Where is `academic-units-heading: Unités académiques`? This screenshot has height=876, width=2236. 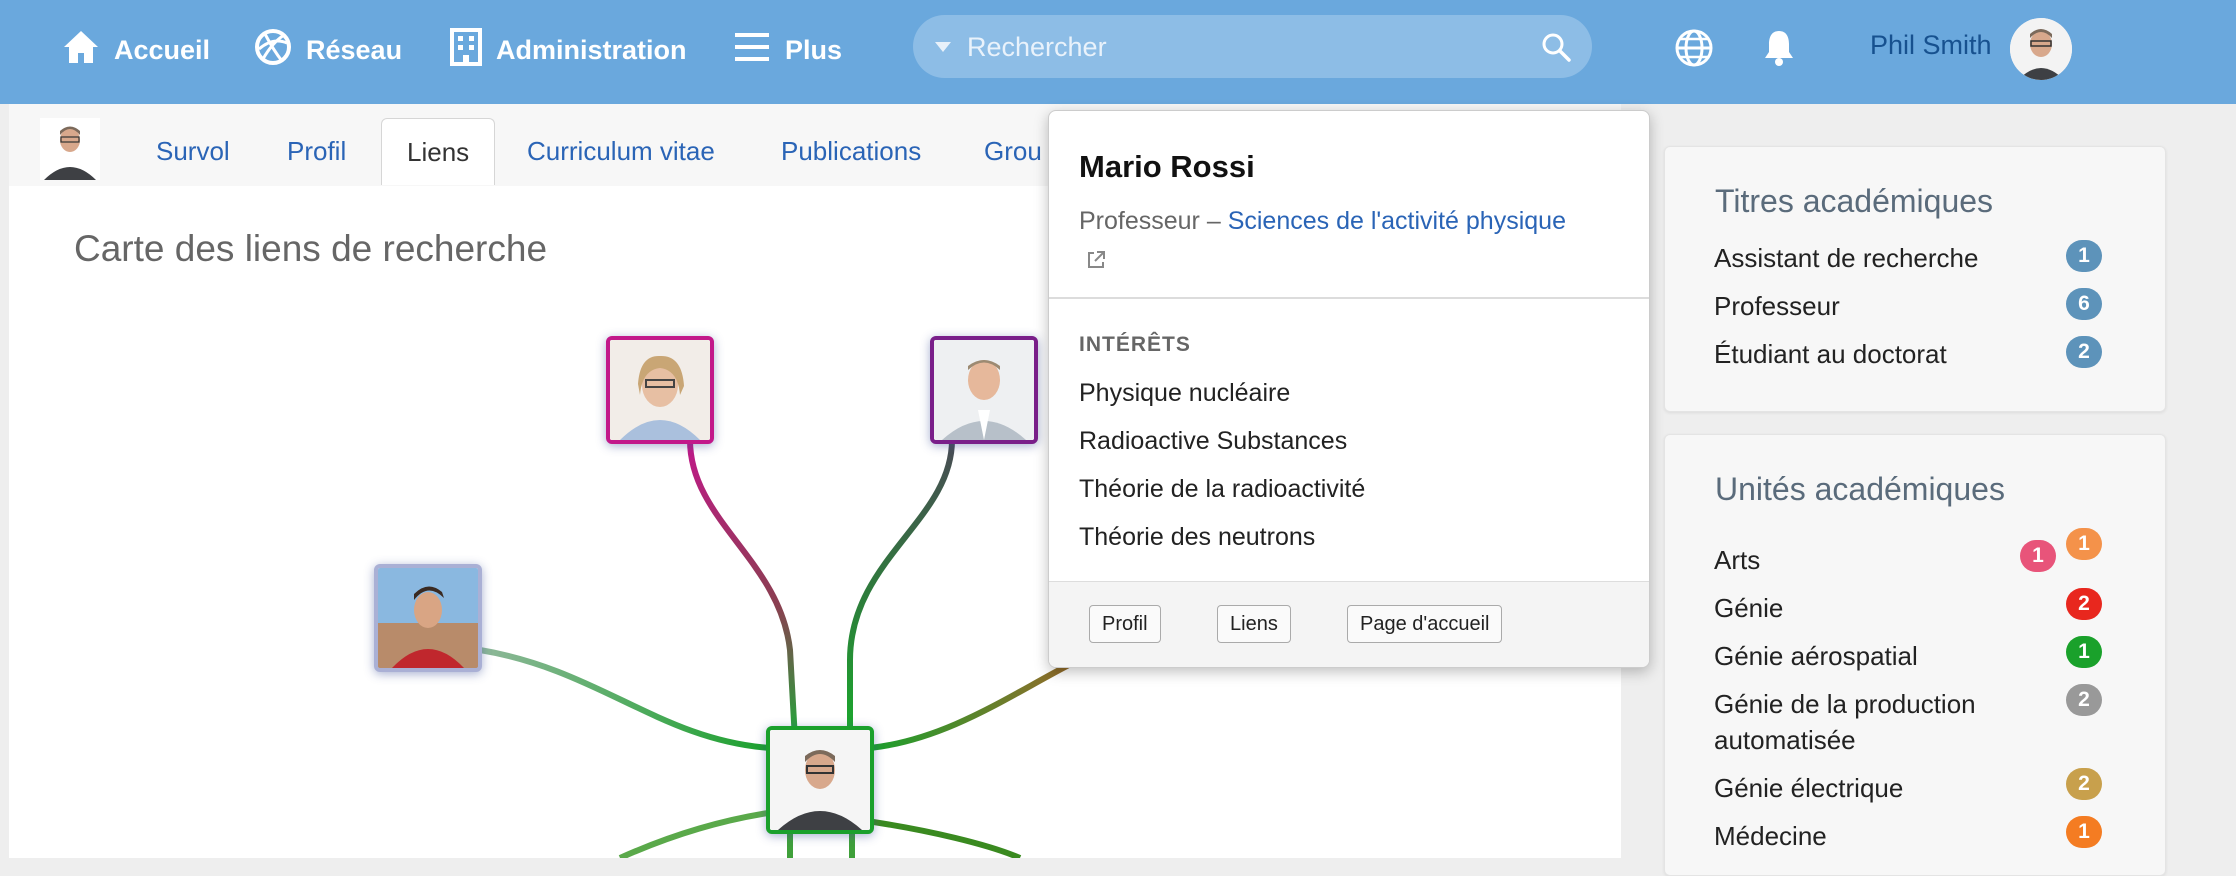 academic-units-heading: Unités académiques is located at coordinates (1860, 489).